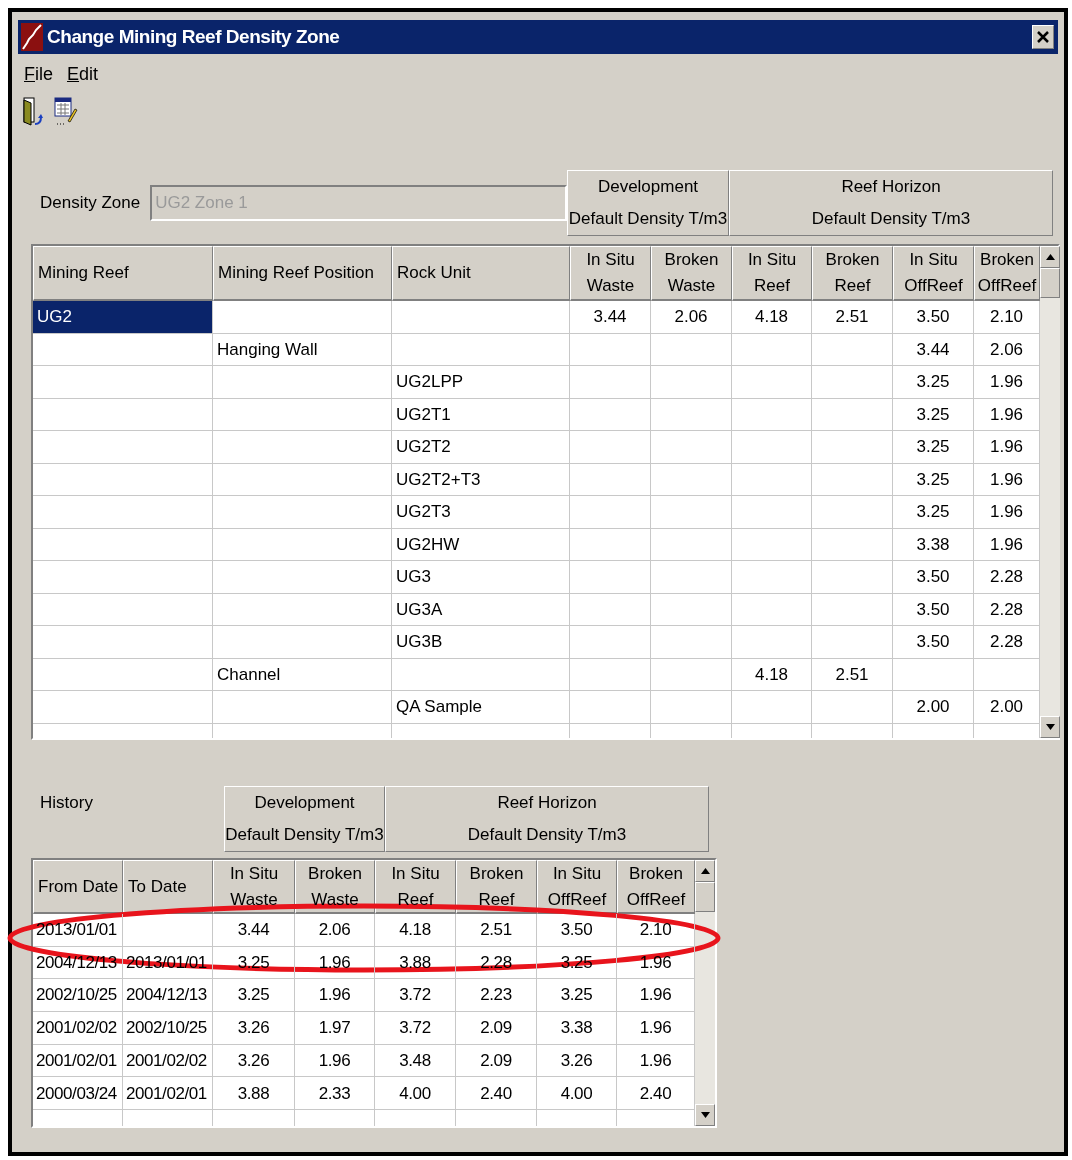 The image size is (1072, 1160). I want to click on column-header: To Date, so click(168, 887).